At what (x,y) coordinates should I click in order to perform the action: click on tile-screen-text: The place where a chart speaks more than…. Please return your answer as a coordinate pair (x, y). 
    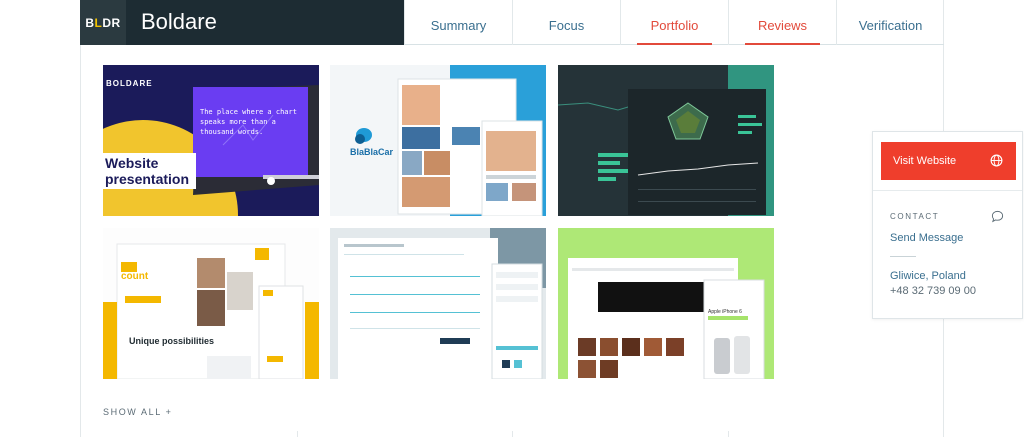
    Looking at the image, I should click on (248, 122).